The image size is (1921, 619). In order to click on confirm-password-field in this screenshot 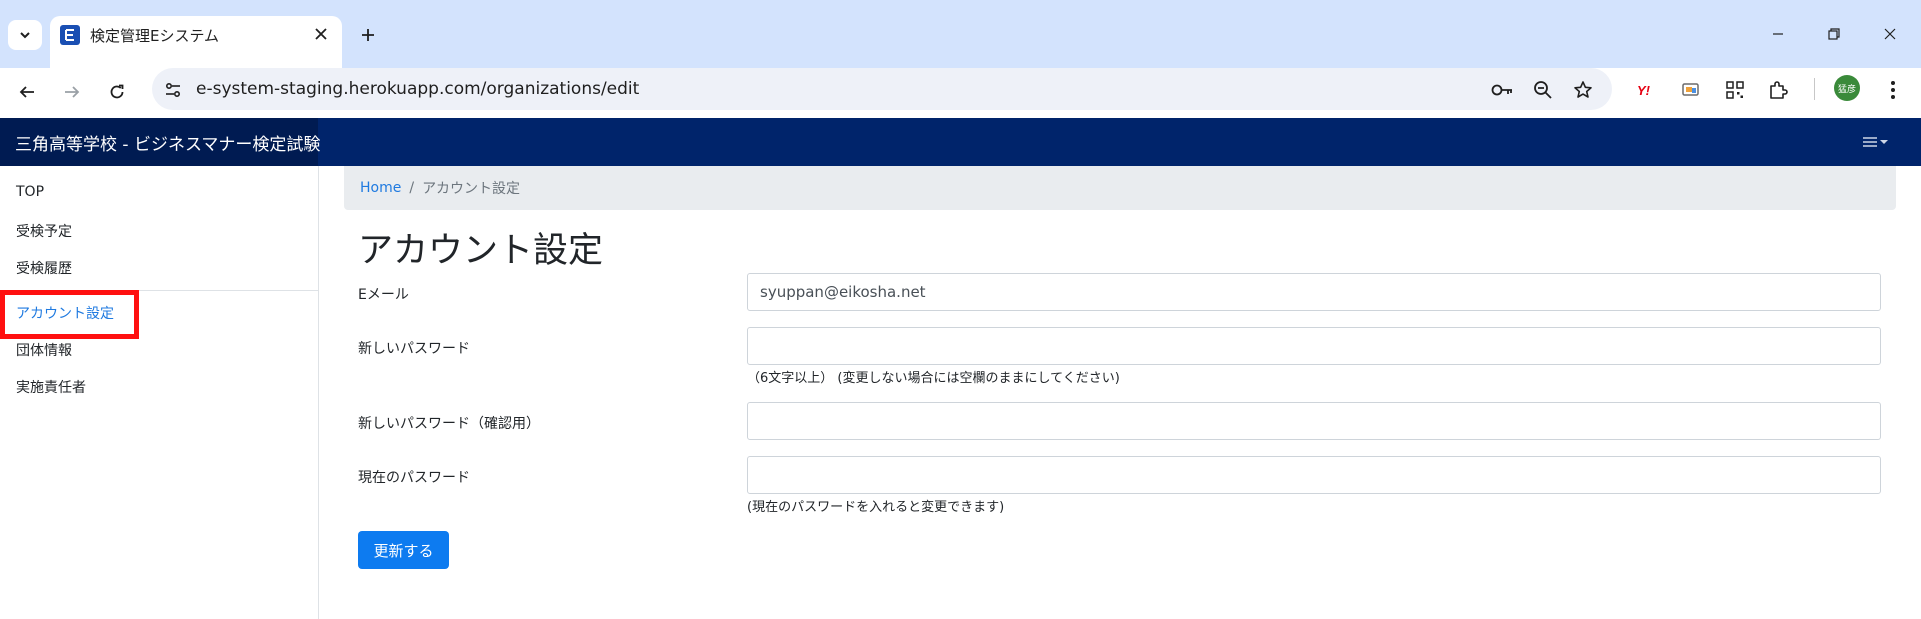, I will do `click(1314, 421)`.